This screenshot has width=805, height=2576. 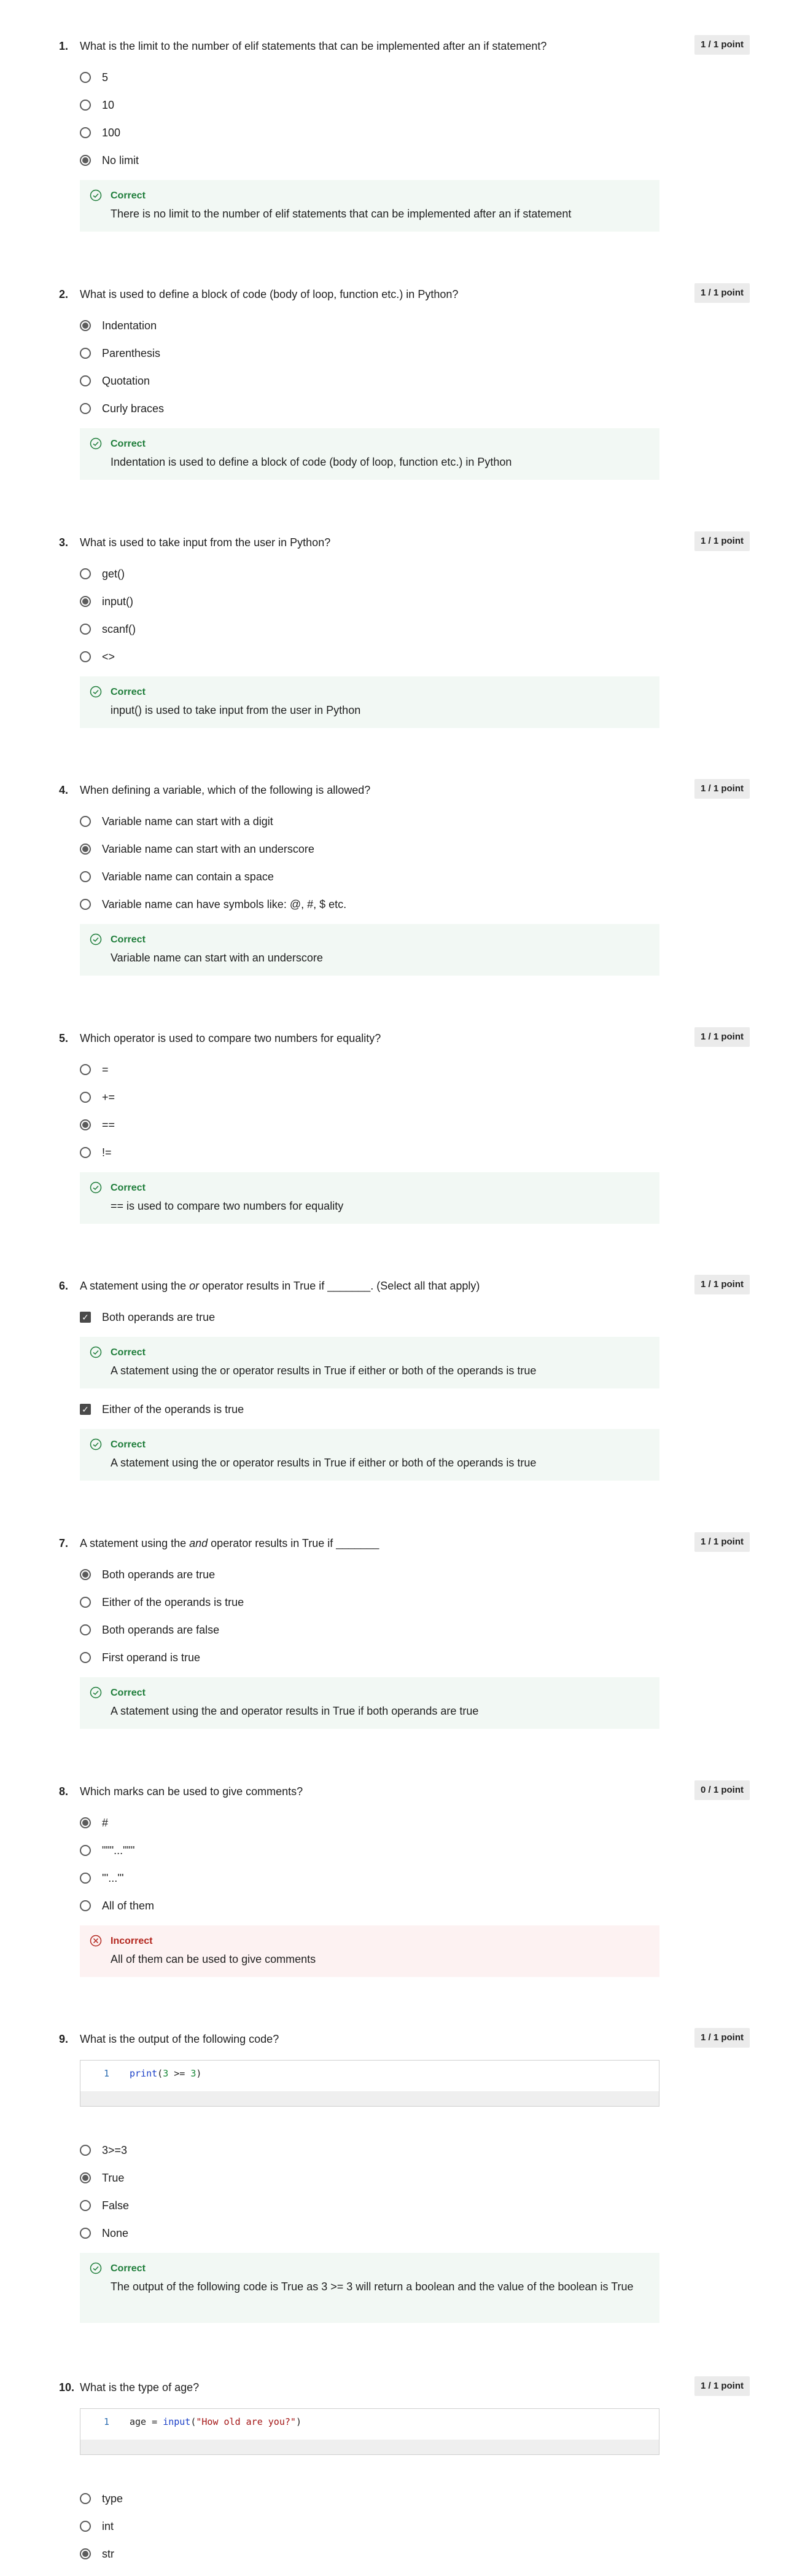 What do you see at coordinates (111, 133) in the screenshot?
I see `option-label: 100` at bounding box center [111, 133].